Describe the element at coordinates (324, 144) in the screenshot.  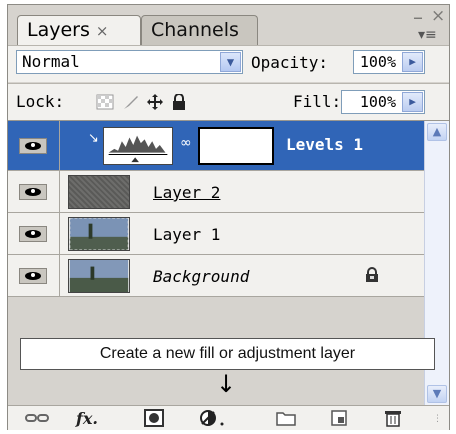
I see `layer-name-levels-1: Levels 1` at that location.